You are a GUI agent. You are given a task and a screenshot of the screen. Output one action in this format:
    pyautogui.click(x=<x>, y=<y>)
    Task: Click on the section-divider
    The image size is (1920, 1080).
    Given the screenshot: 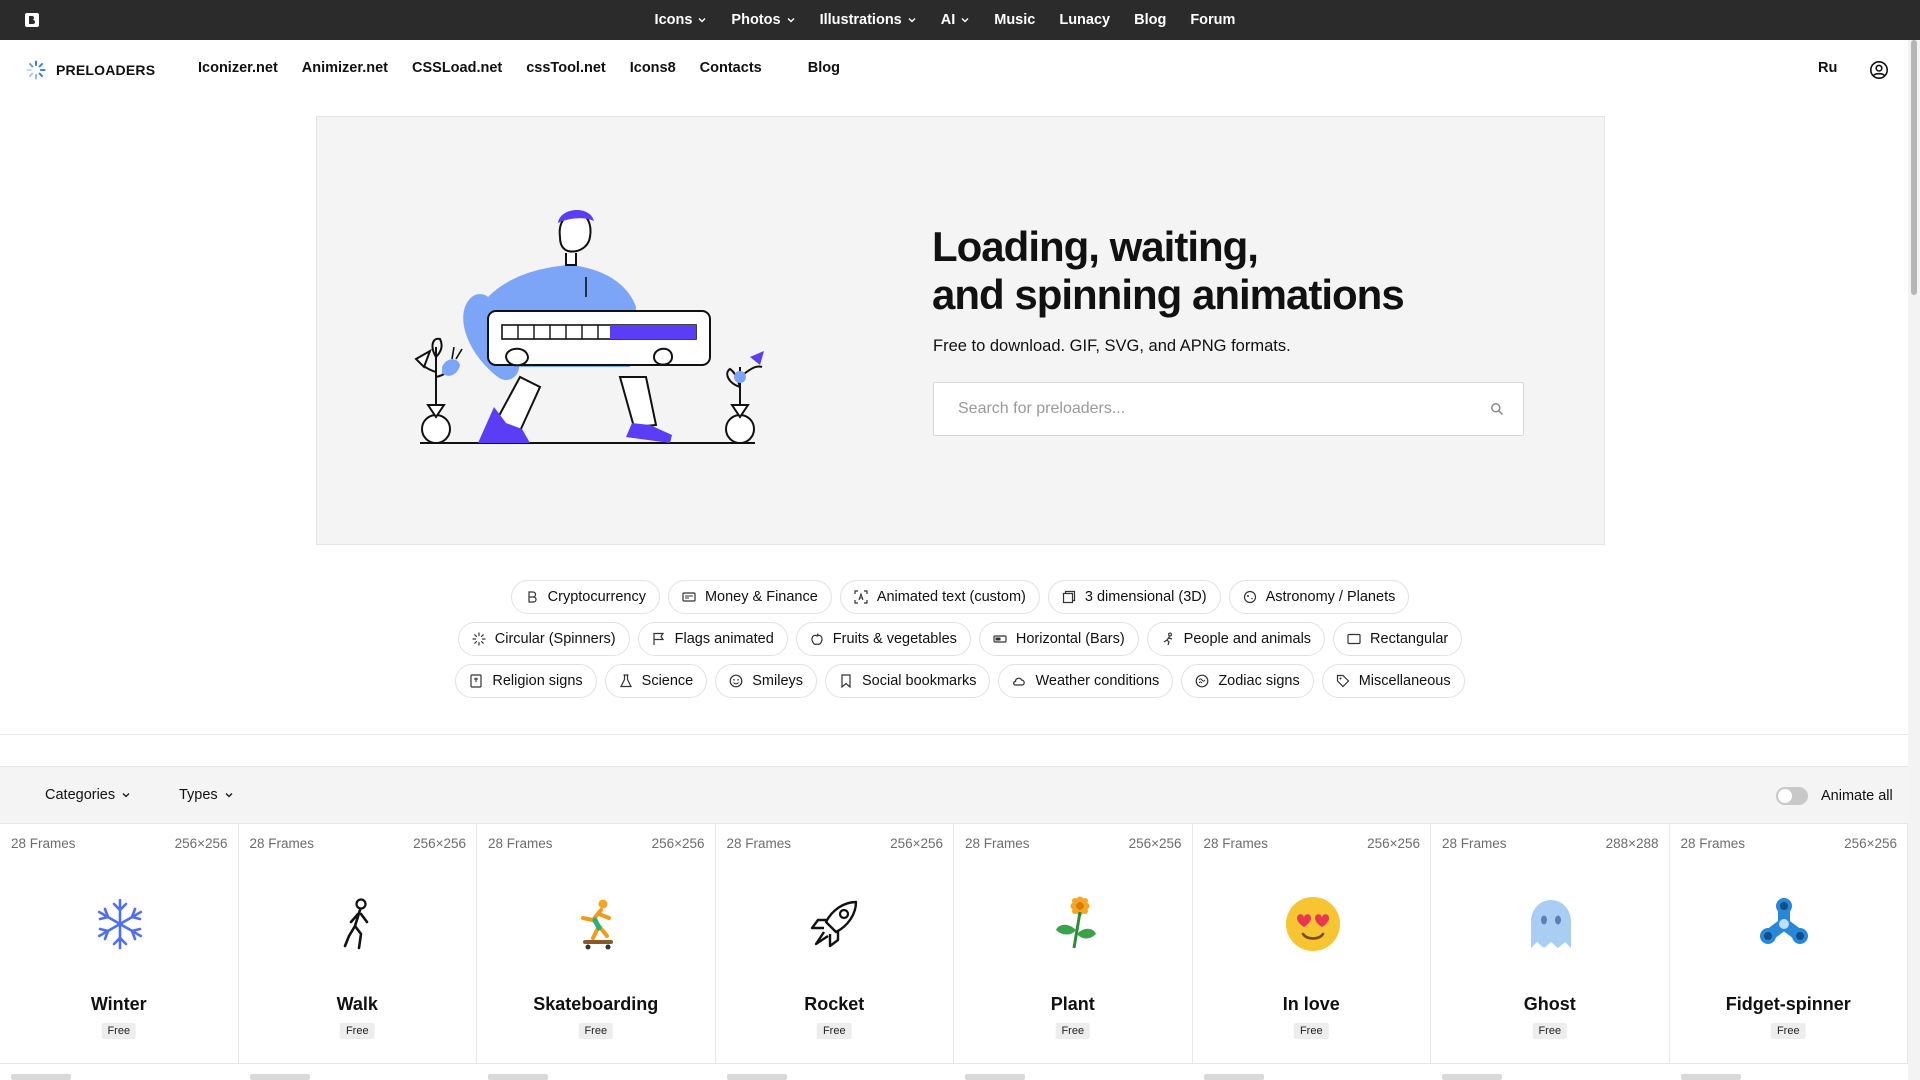 What is the action you would take?
    pyautogui.click(x=954, y=734)
    